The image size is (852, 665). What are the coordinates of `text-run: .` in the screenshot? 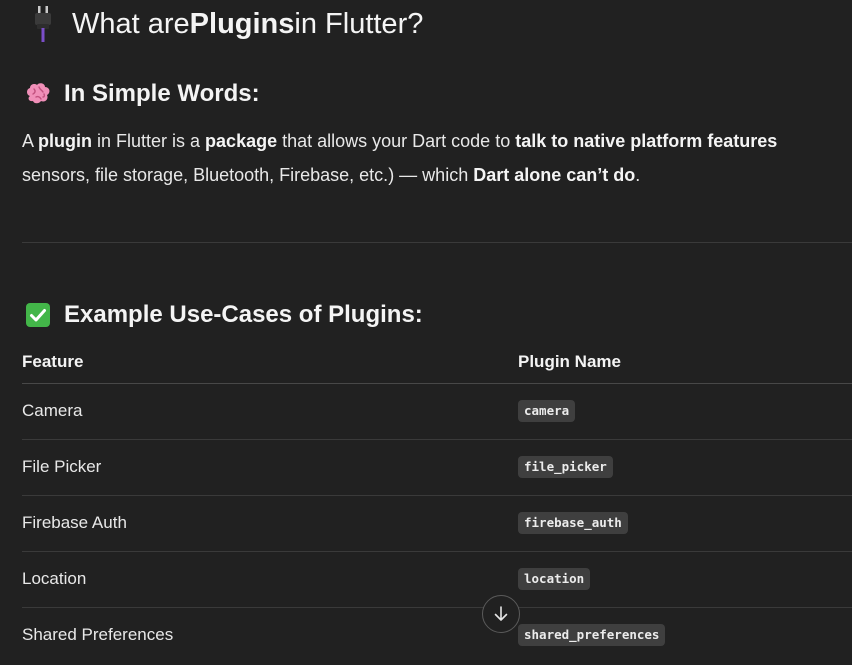 It's located at (638, 175).